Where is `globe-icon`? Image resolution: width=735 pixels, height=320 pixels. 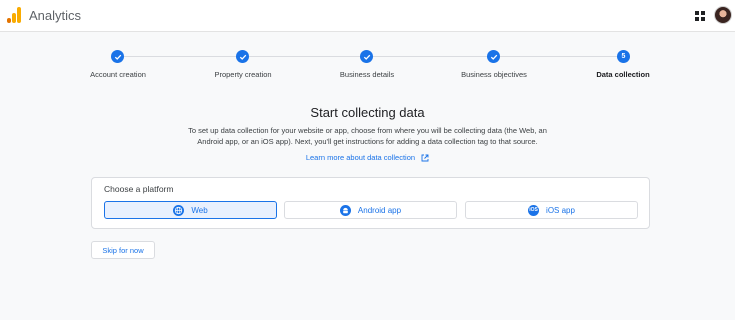 globe-icon is located at coordinates (179, 210).